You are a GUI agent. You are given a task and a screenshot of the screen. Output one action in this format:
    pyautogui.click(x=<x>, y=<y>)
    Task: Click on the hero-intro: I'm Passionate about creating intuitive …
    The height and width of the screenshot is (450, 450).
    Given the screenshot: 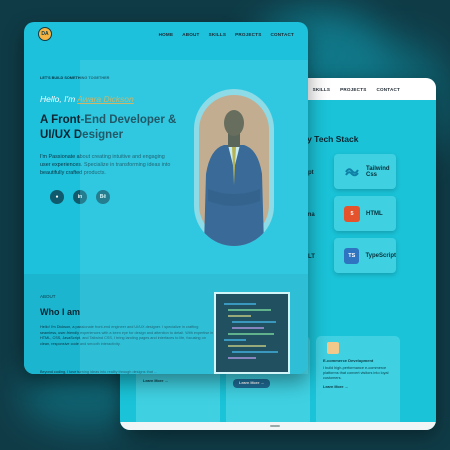 What is the action you would take?
    pyautogui.click(x=105, y=165)
    